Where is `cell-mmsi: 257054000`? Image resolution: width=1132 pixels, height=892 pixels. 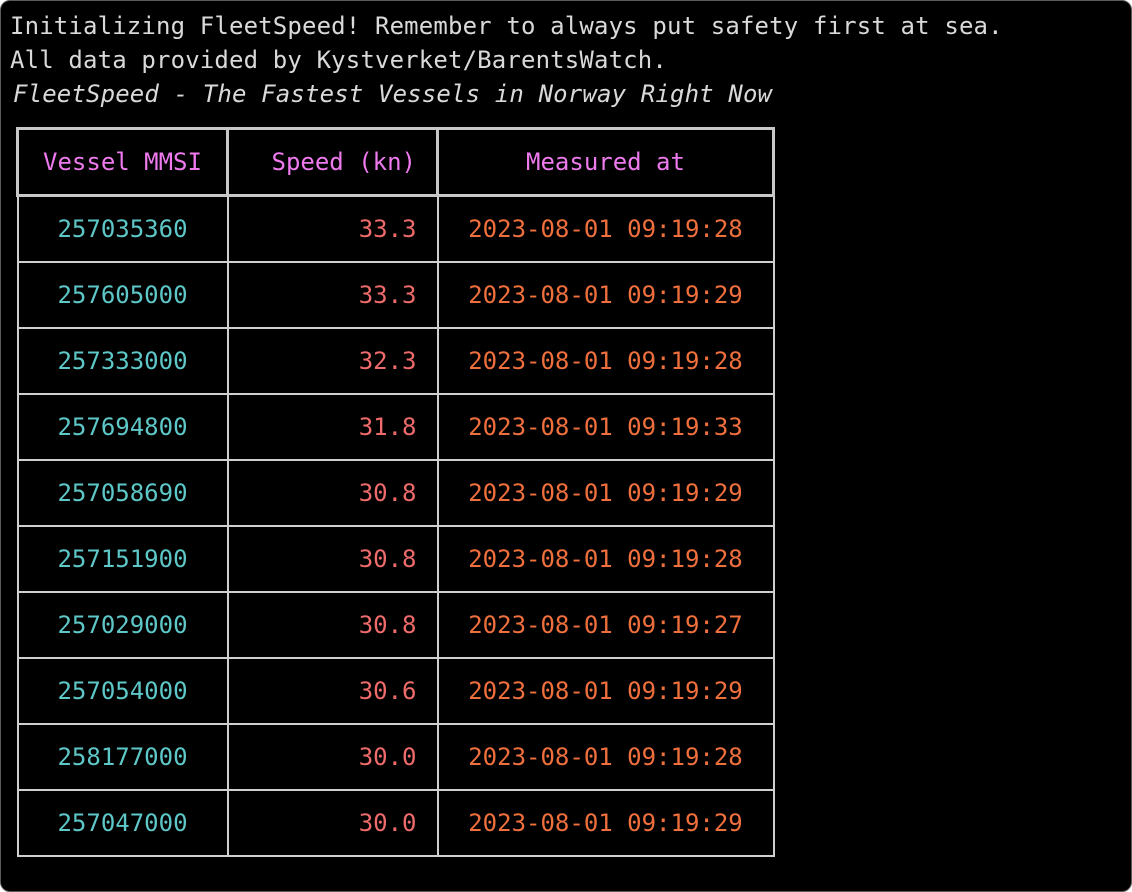 cell-mmsi: 257054000 is located at coordinates (122, 691).